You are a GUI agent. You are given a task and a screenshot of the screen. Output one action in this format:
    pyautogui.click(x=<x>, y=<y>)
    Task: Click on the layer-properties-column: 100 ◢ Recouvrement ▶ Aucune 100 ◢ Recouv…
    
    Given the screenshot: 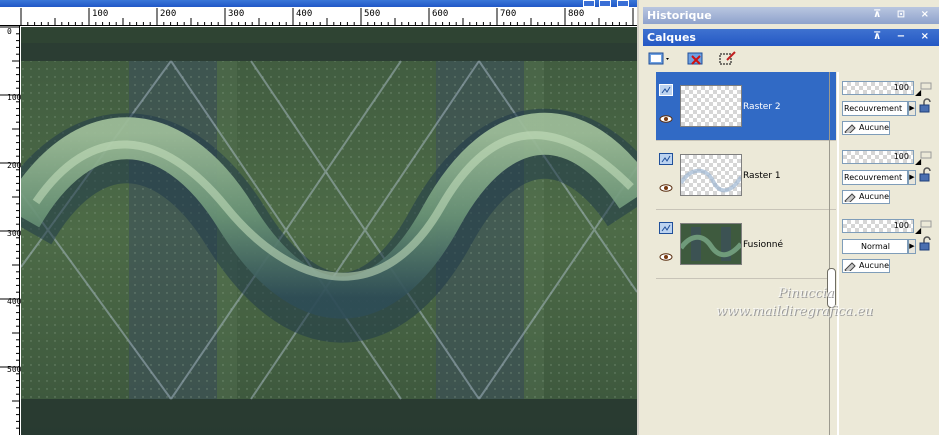 What is the action you would take?
    pyautogui.click(x=888, y=253)
    